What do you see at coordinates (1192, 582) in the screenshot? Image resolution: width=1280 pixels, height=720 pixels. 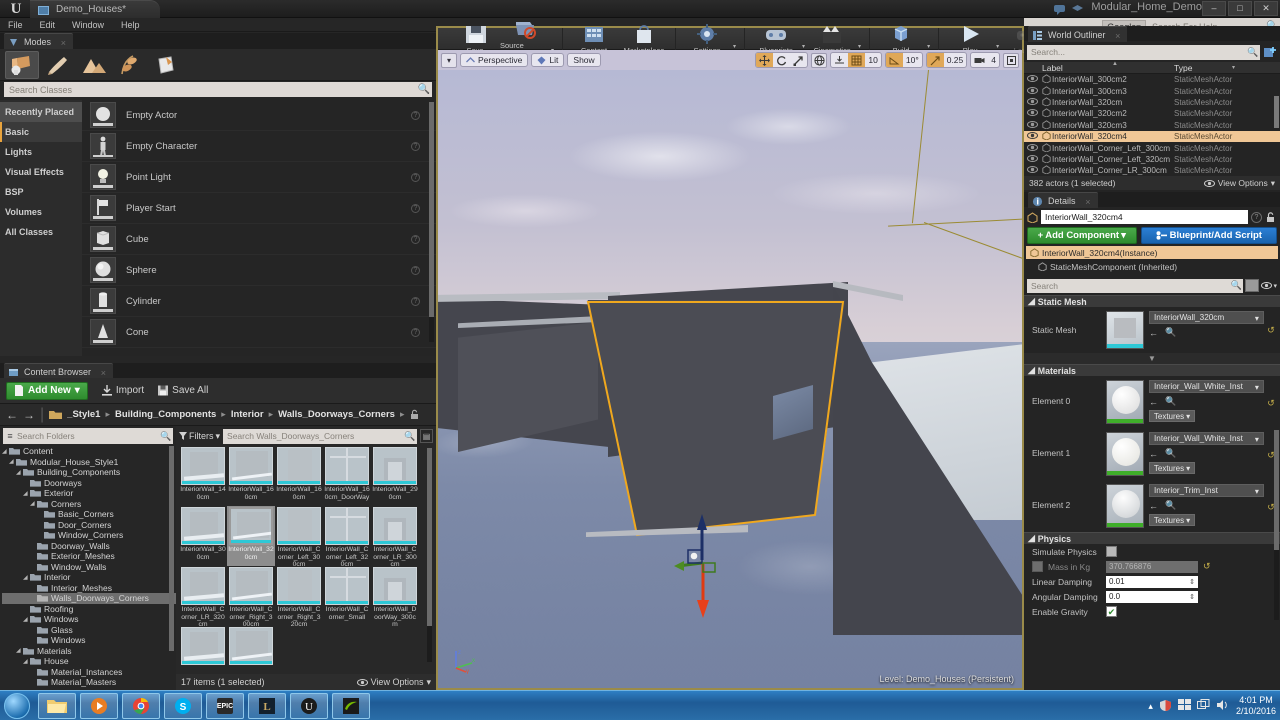 I see `spinner-icon: ⇕` at bounding box center [1192, 582].